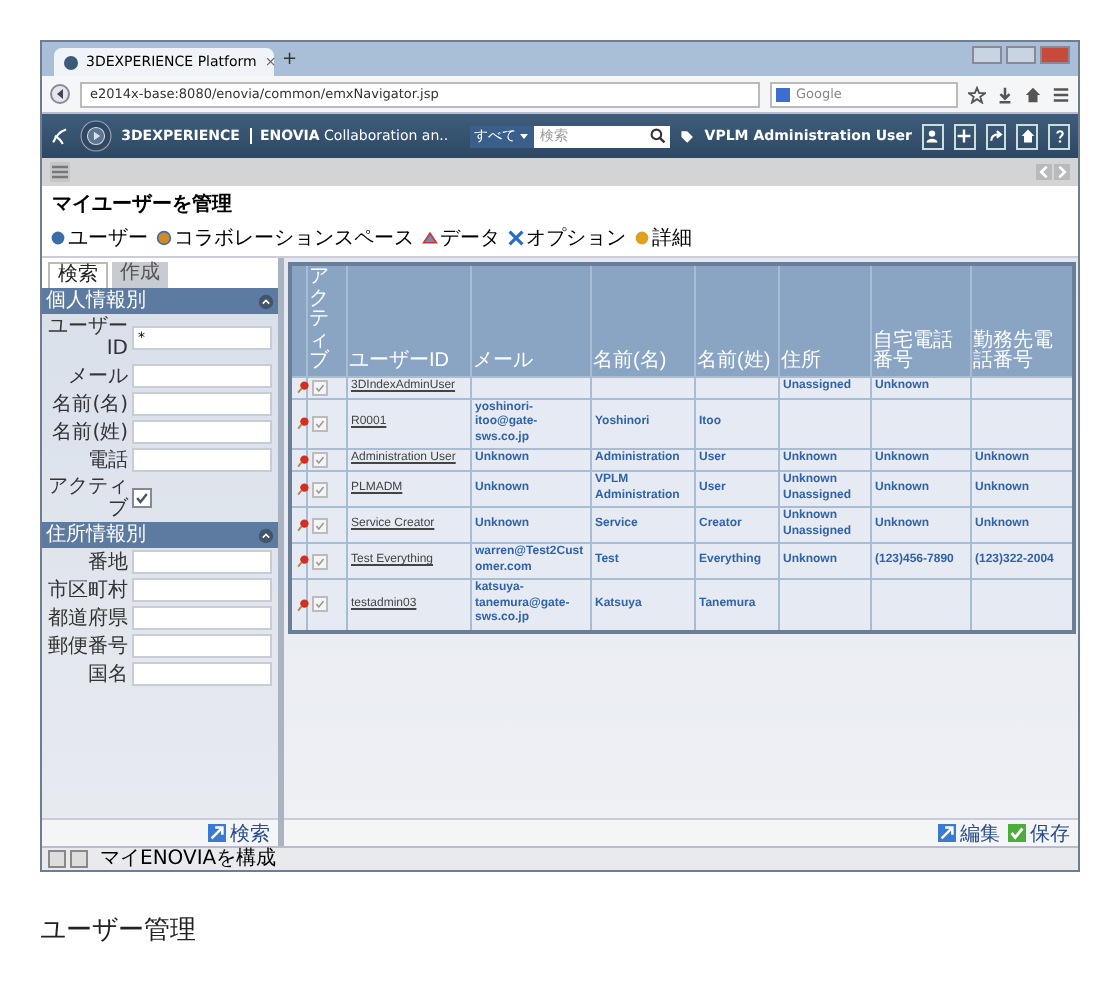  Describe the element at coordinates (95, 136) in the screenshot. I see `compass-icon` at that location.